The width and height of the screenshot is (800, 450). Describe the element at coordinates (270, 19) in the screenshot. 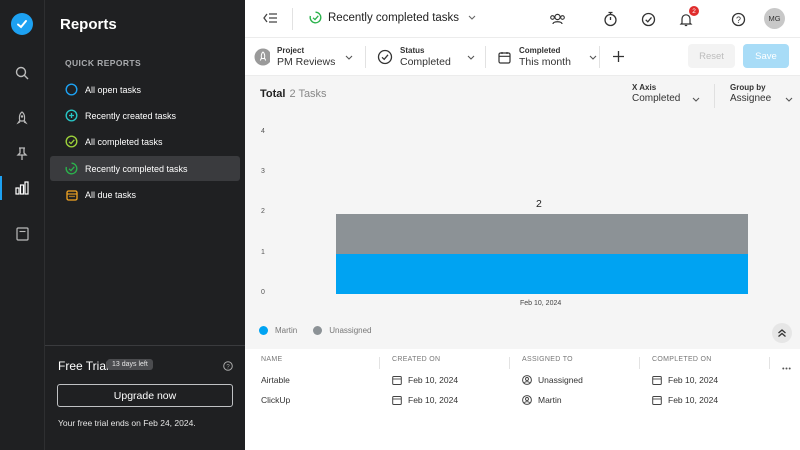

I see `collapse-sidebar-icon` at that location.